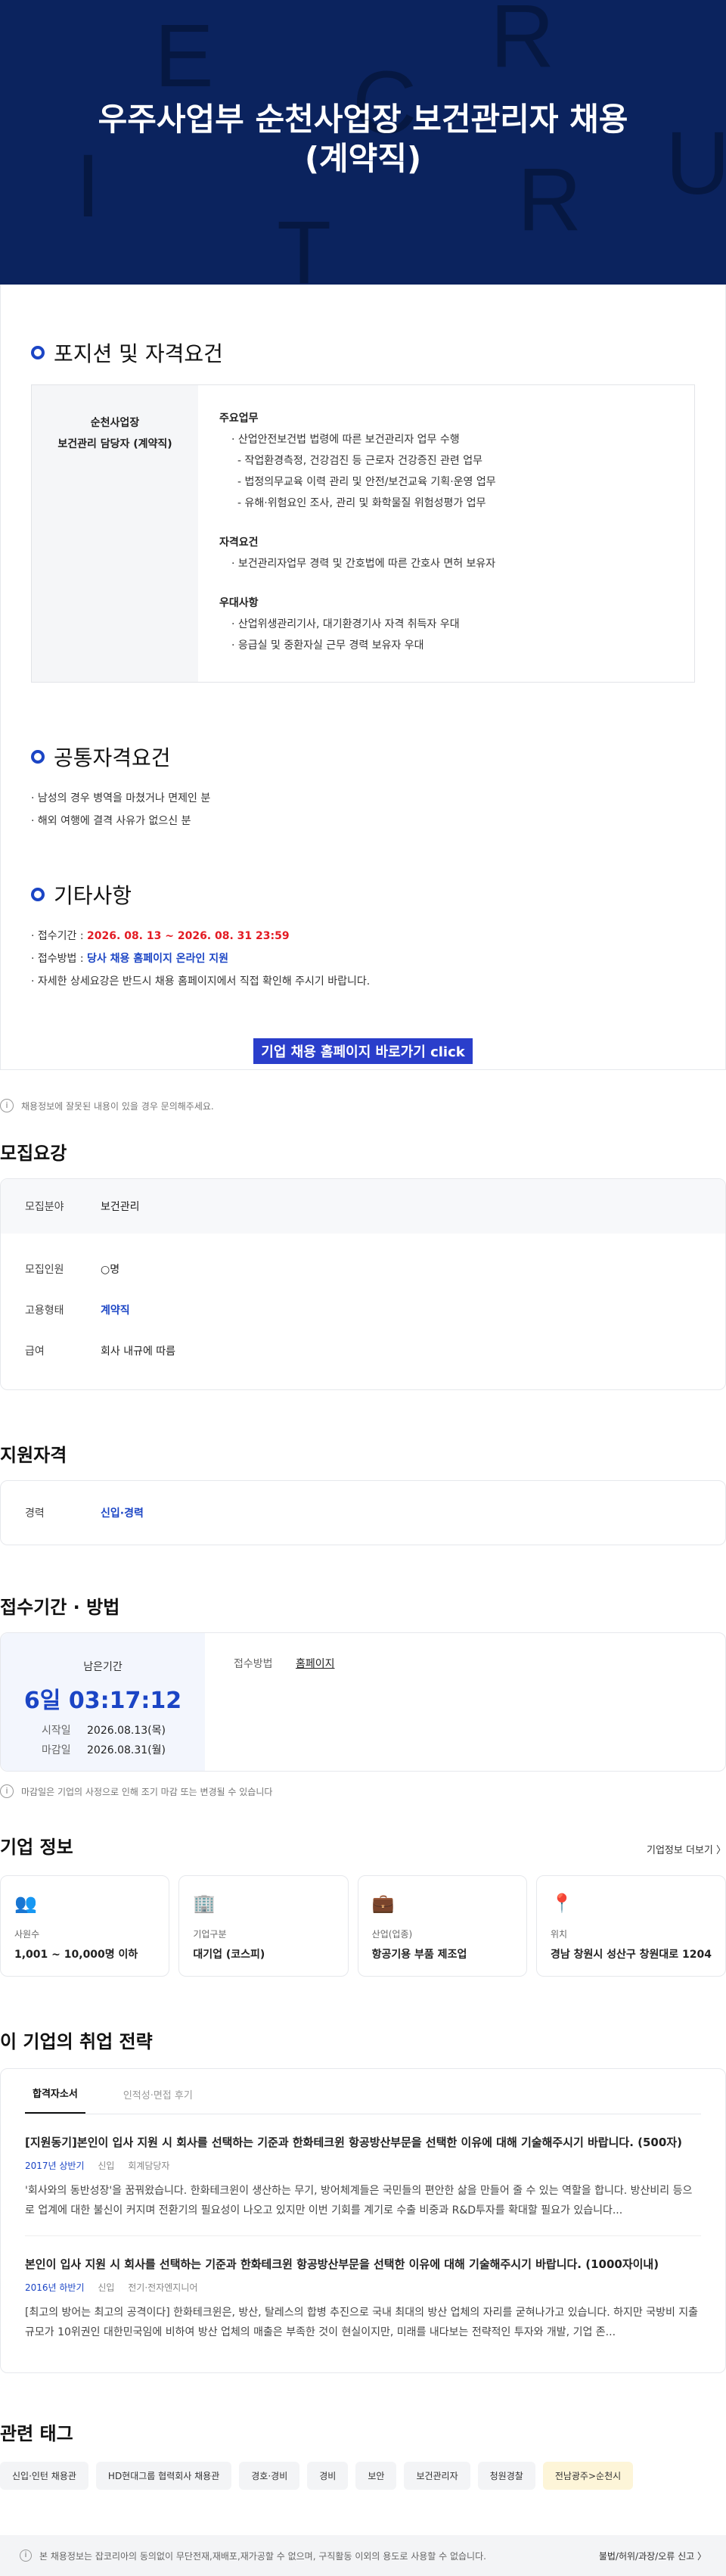 The width and height of the screenshot is (726, 2576). Describe the element at coordinates (363, 353) in the screenshot. I see `position-section-title: 포지션 및 자격요건` at that location.